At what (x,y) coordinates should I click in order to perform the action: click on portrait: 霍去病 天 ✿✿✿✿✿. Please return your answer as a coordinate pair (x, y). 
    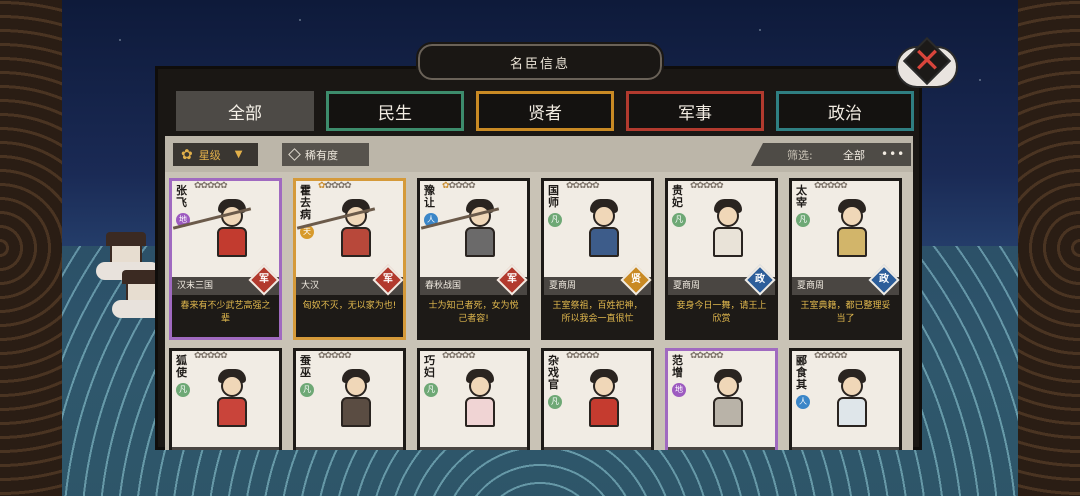
    Looking at the image, I should click on (349, 229).